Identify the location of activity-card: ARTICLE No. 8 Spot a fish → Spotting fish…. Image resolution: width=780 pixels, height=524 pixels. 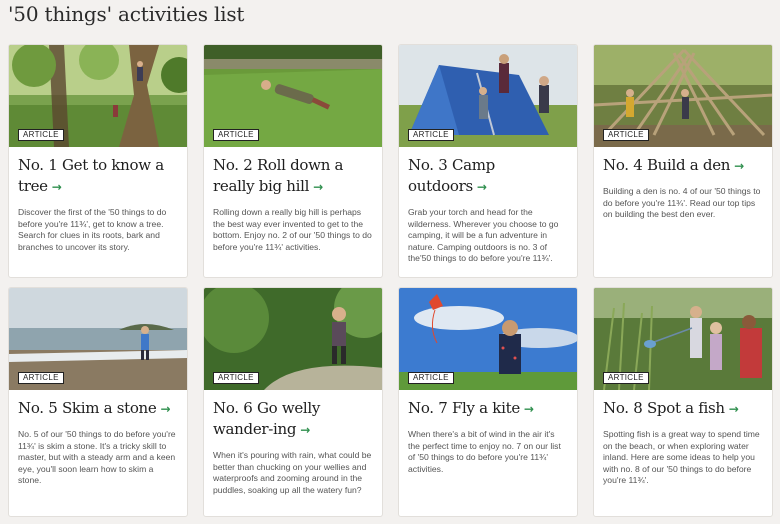
(683, 402).